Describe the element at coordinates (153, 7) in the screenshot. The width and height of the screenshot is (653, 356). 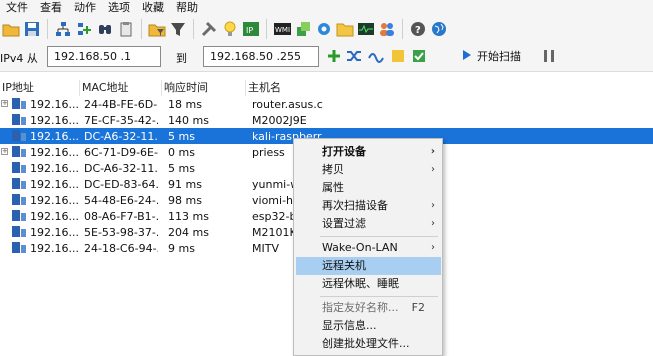
I see `menu-favorites: 收藏` at that location.